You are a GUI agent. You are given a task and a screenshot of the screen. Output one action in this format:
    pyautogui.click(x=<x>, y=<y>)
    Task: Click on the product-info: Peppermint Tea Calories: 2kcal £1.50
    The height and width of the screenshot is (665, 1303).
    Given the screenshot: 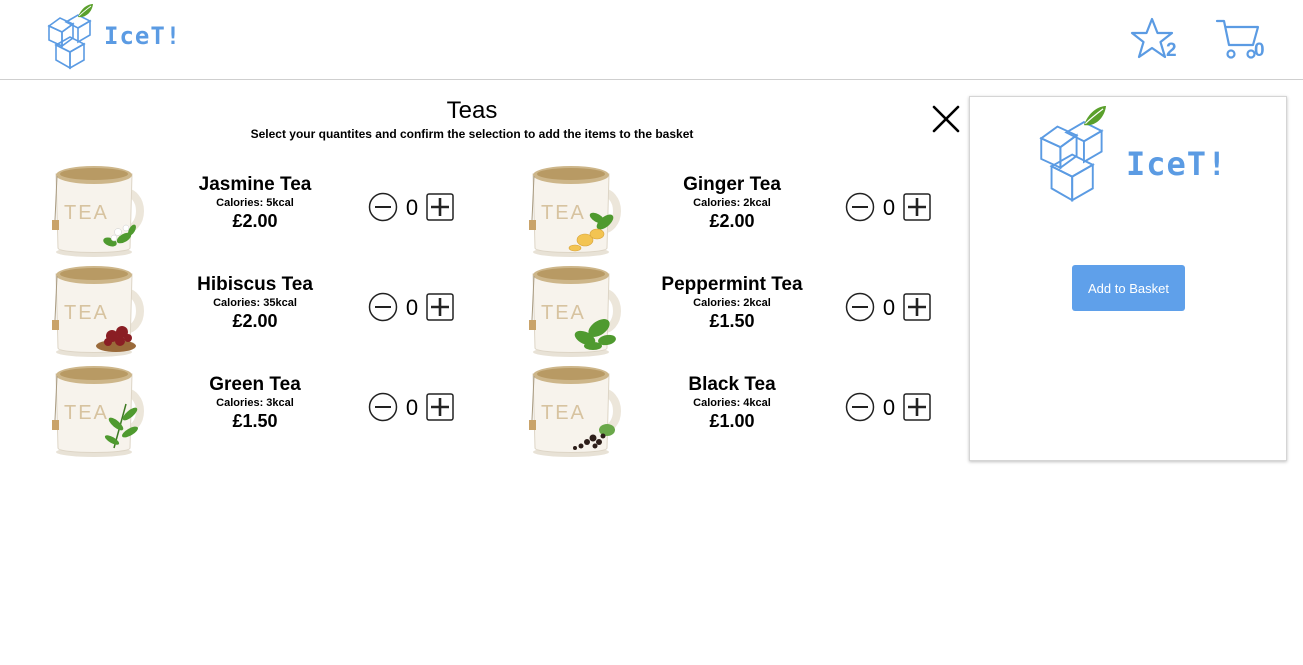 What is the action you would take?
    pyautogui.click(x=732, y=303)
    